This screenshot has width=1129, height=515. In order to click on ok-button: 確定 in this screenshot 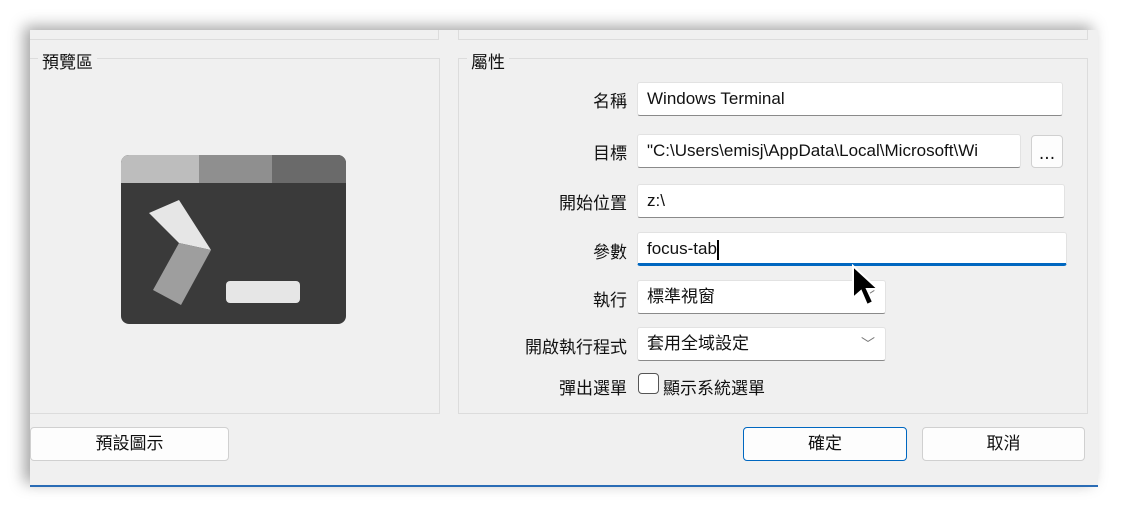, I will do `click(825, 444)`.